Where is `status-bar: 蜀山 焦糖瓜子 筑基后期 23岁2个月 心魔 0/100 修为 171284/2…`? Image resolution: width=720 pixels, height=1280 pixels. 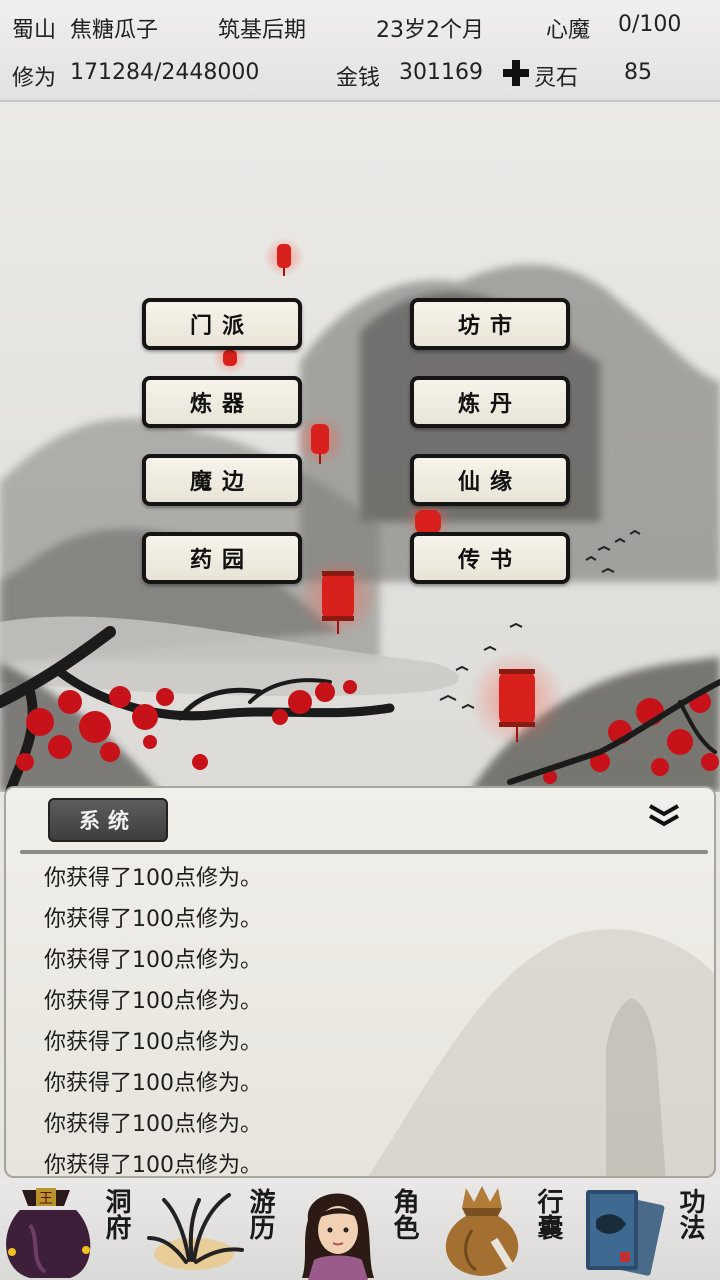 status-bar: 蜀山 焦糖瓜子 筑基后期 23岁2个月 心魔 0/100 修为 171284/2… is located at coordinates (360, 51).